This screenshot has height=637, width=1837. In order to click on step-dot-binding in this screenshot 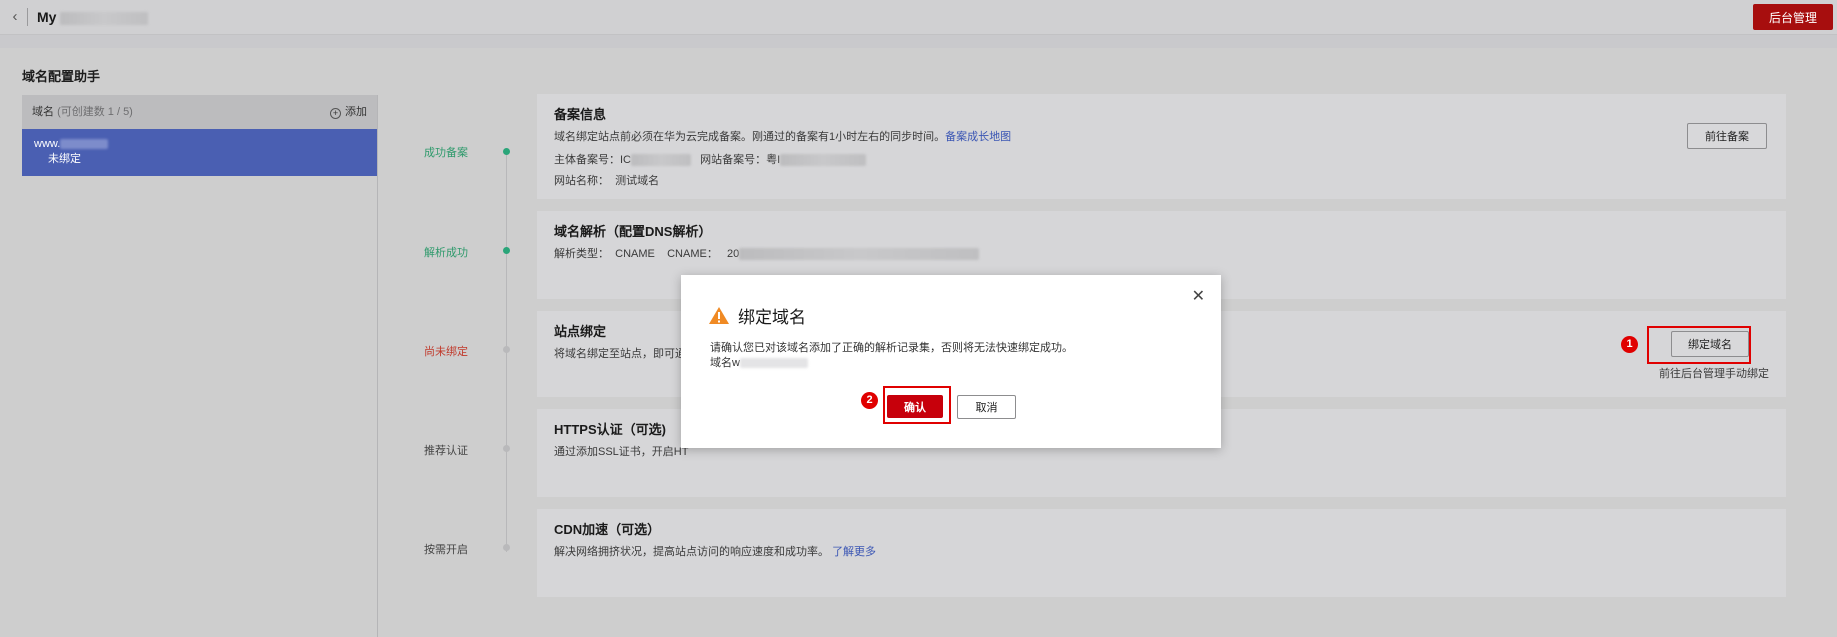, I will do `click(506, 349)`.